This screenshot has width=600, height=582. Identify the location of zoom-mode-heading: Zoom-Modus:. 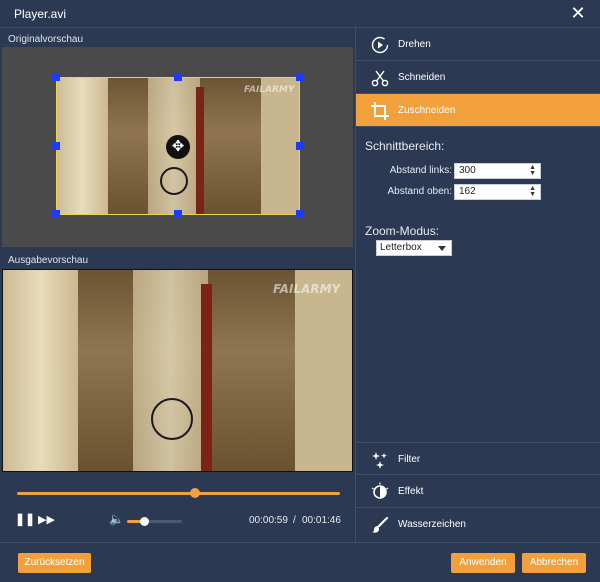
(402, 231).